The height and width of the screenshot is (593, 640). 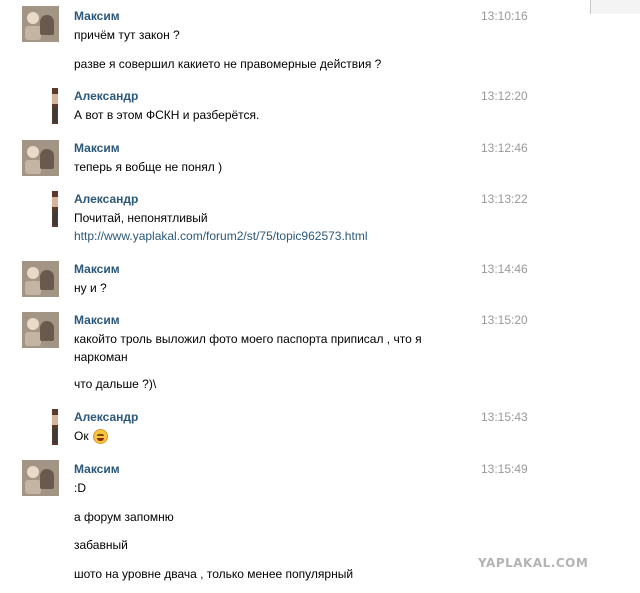 What do you see at coordinates (504, 96) in the screenshot?
I see `message-time: 13:12:20` at bounding box center [504, 96].